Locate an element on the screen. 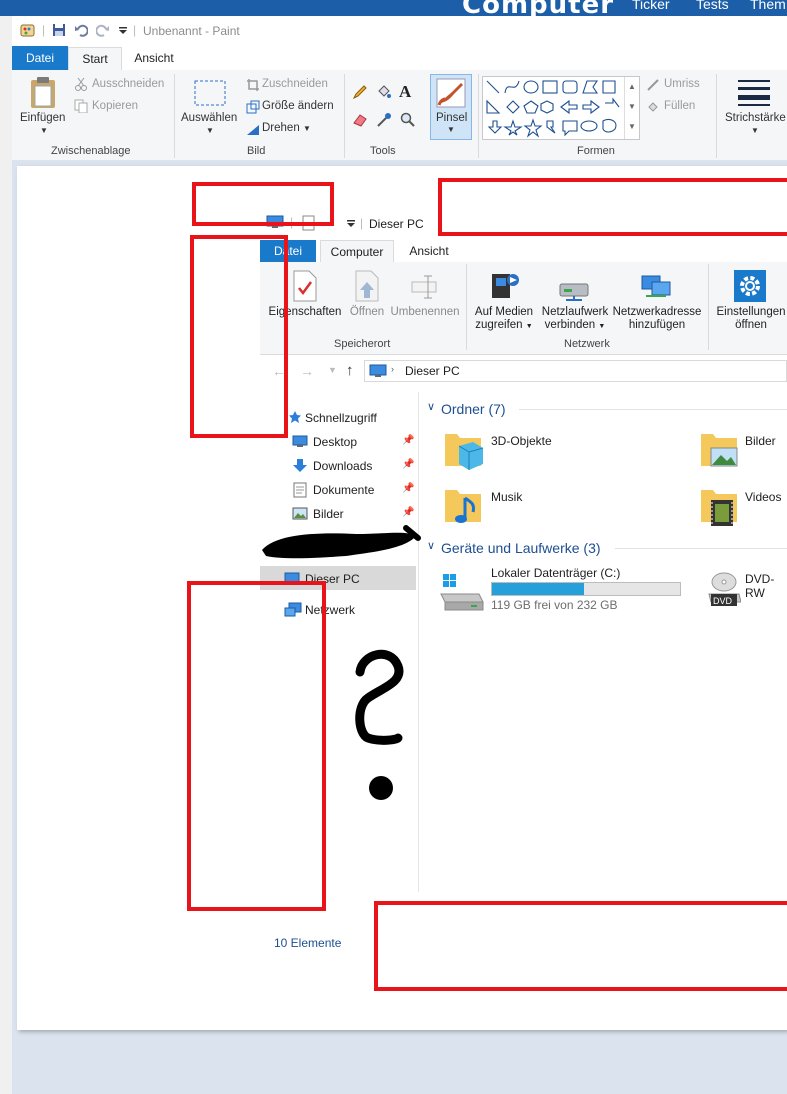 The width and height of the screenshot is (787, 1094). resize-button: Größe ändern is located at coordinates (298, 106).